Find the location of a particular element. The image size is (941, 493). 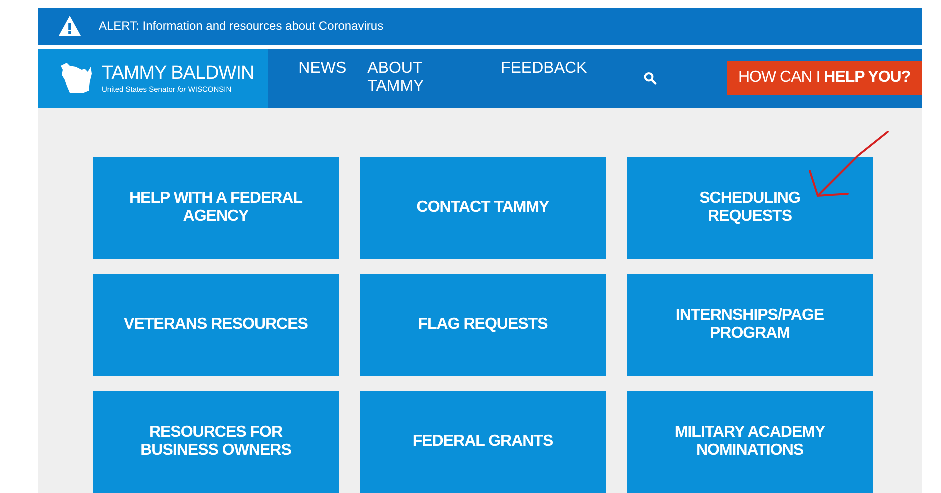

nav-link: FEEDBACK is located at coordinates (544, 78).